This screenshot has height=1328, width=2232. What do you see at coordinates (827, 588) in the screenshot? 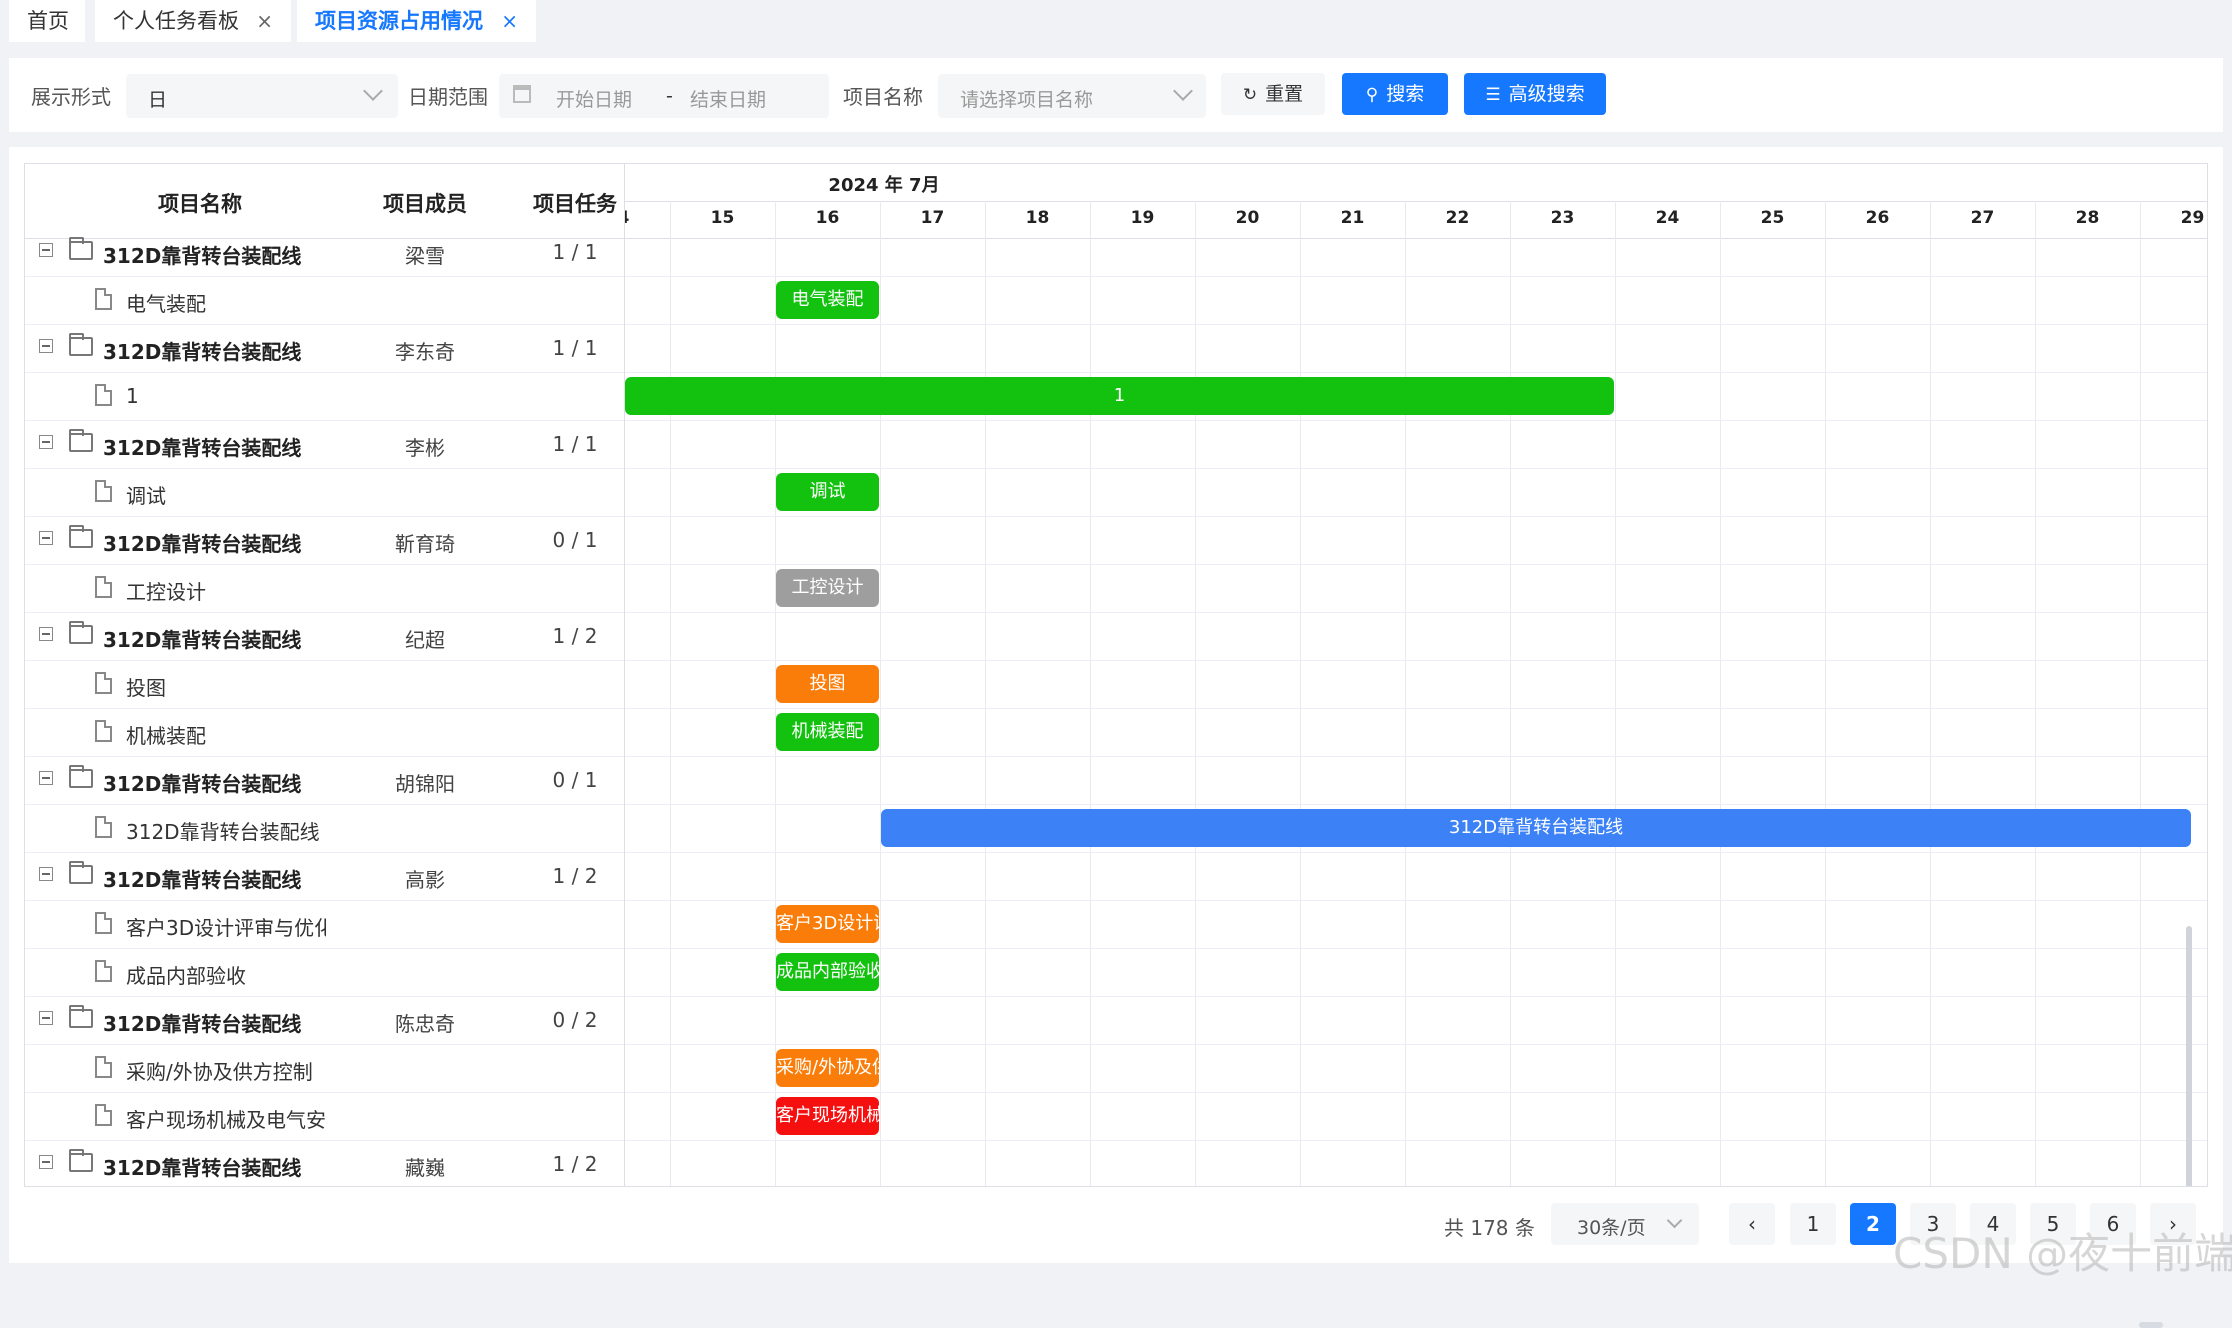
I see `task-bar: 工控设计` at bounding box center [827, 588].